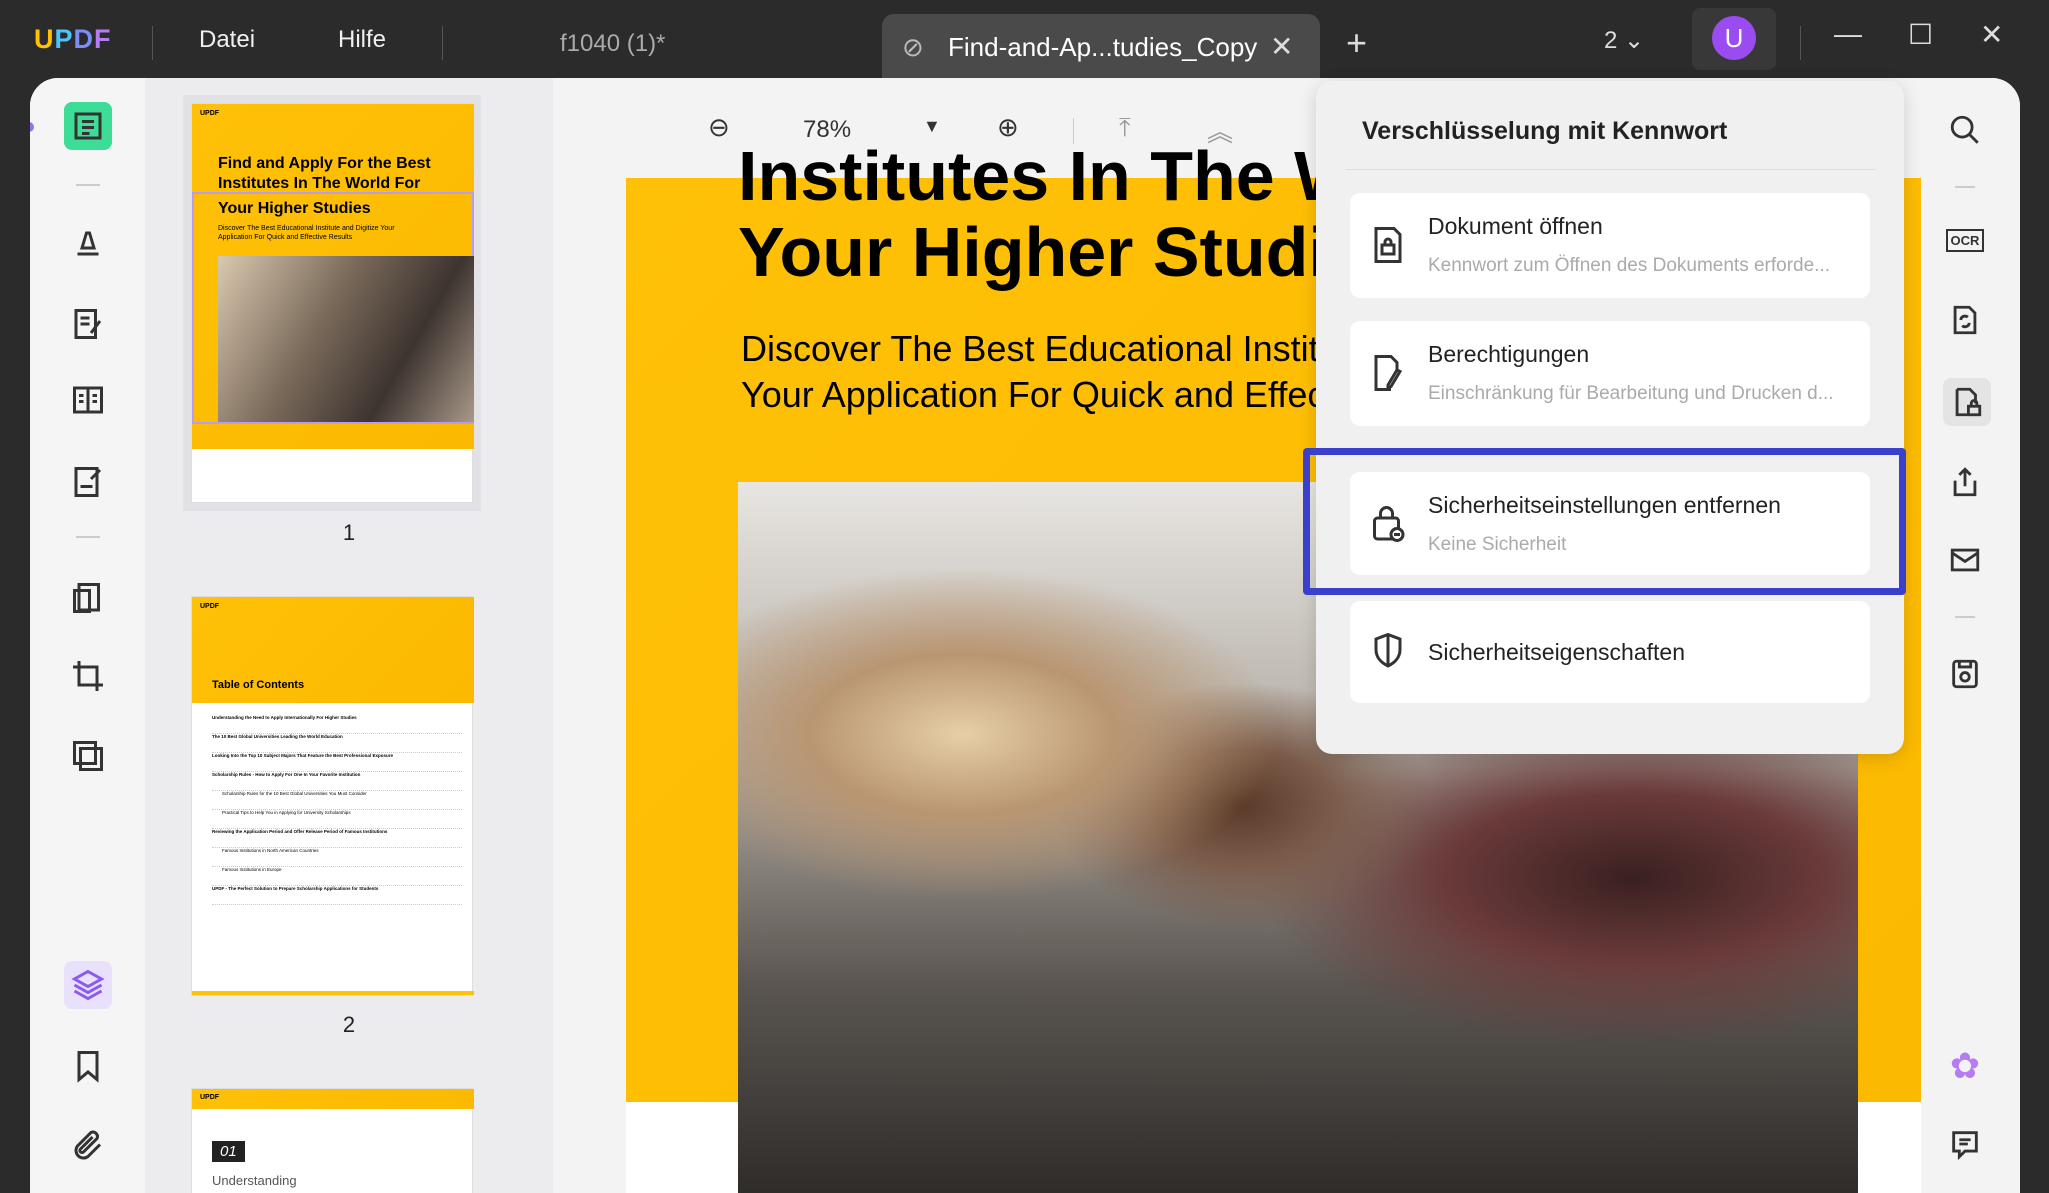  I want to click on minimize-icon: —, so click(1848, 34).